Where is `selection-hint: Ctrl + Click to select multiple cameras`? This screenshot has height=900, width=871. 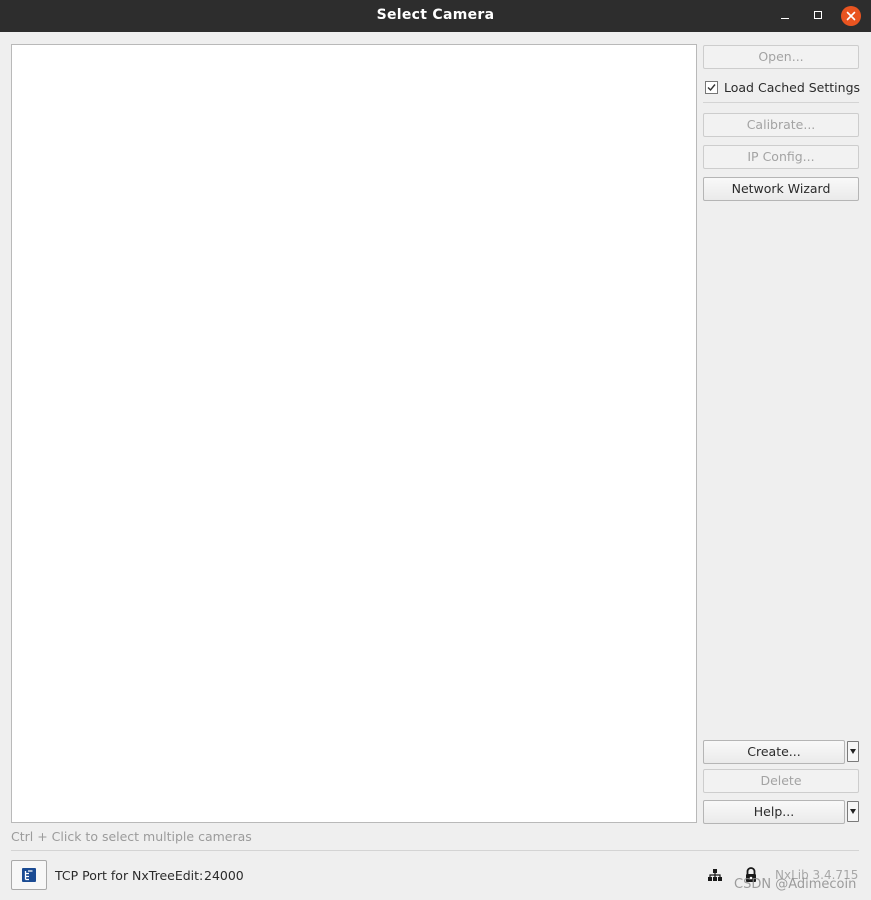 selection-hint: Ctrl + Click to select multiple cameras is located at coordinates (131, 836).